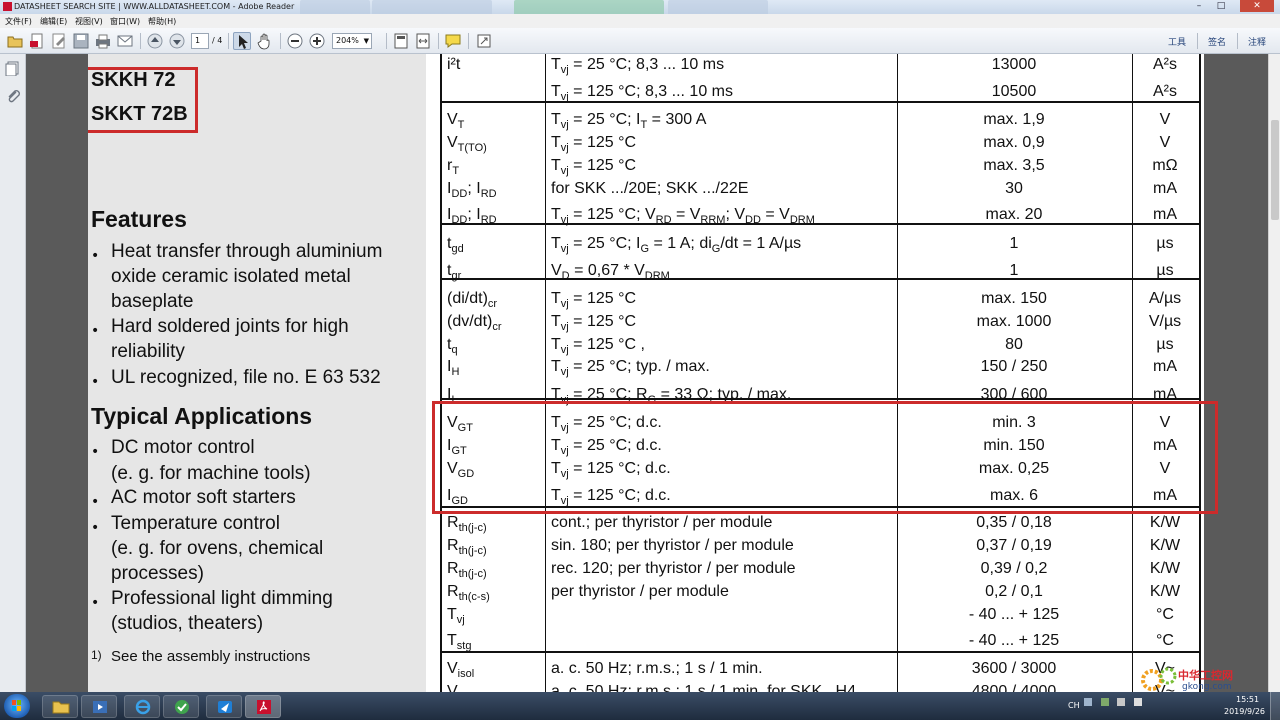 This screenshot has height=720, width=1280. What do you see at coordinates (17, 706) in the screenshot?
I see `start-button` at bounding box center [17, 706].